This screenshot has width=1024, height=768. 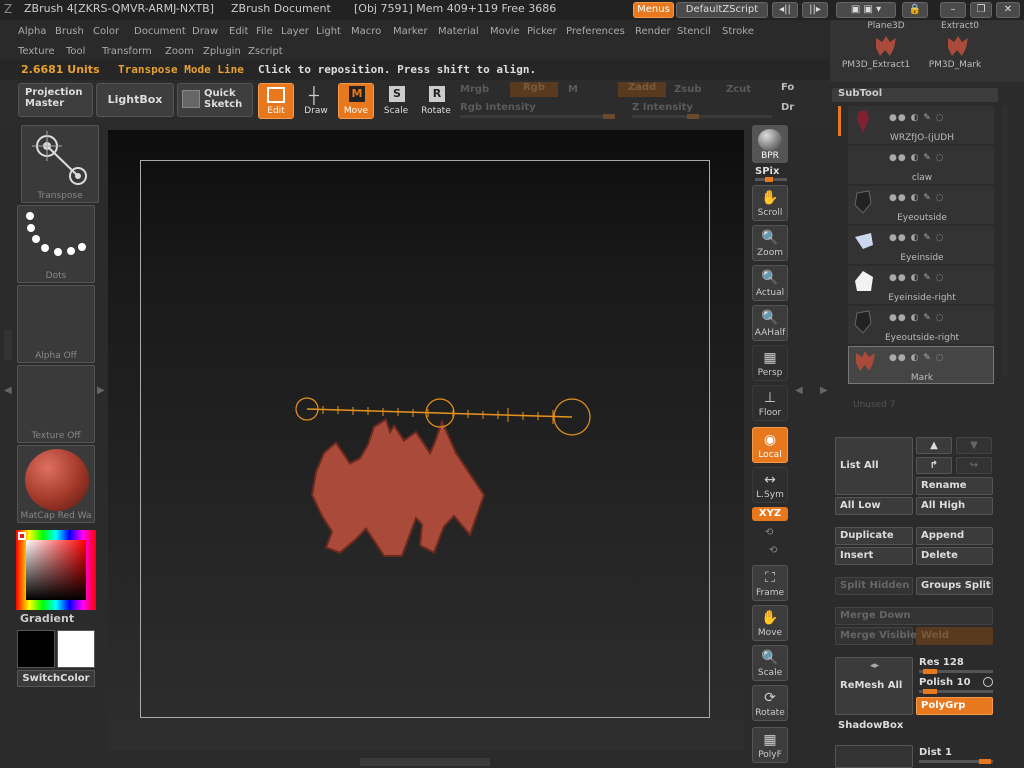 I want to click on local-button: ◉ Local, so click(x=770, y=445).